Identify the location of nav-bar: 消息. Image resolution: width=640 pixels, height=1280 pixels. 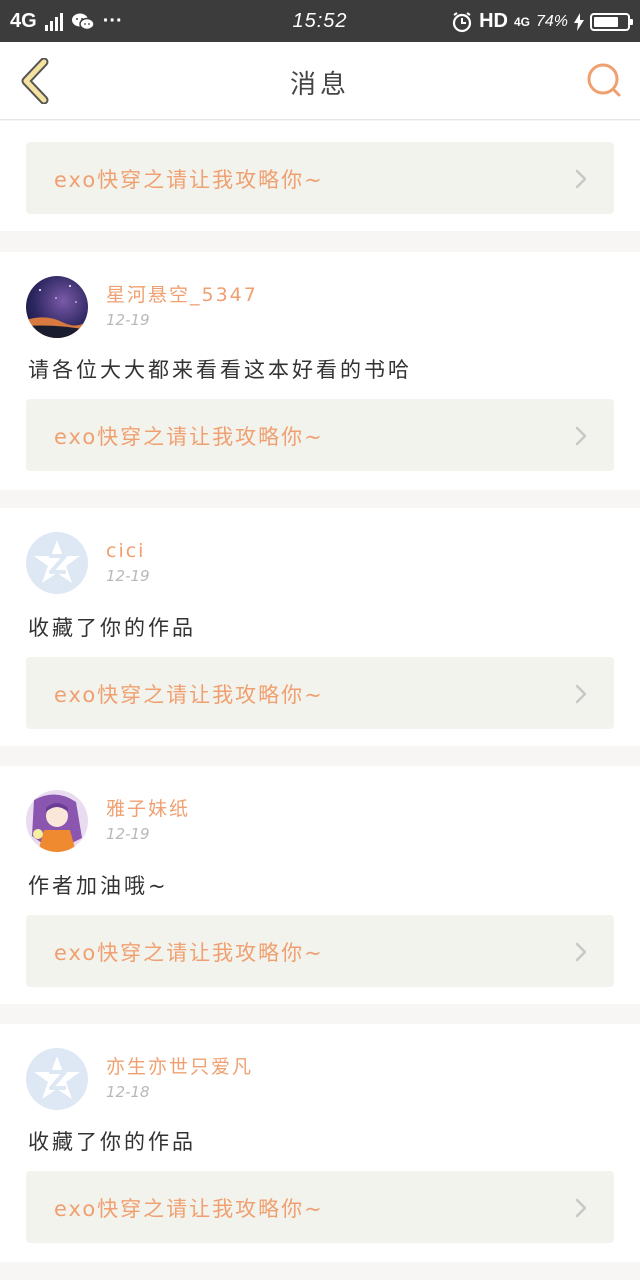
(320, 81).